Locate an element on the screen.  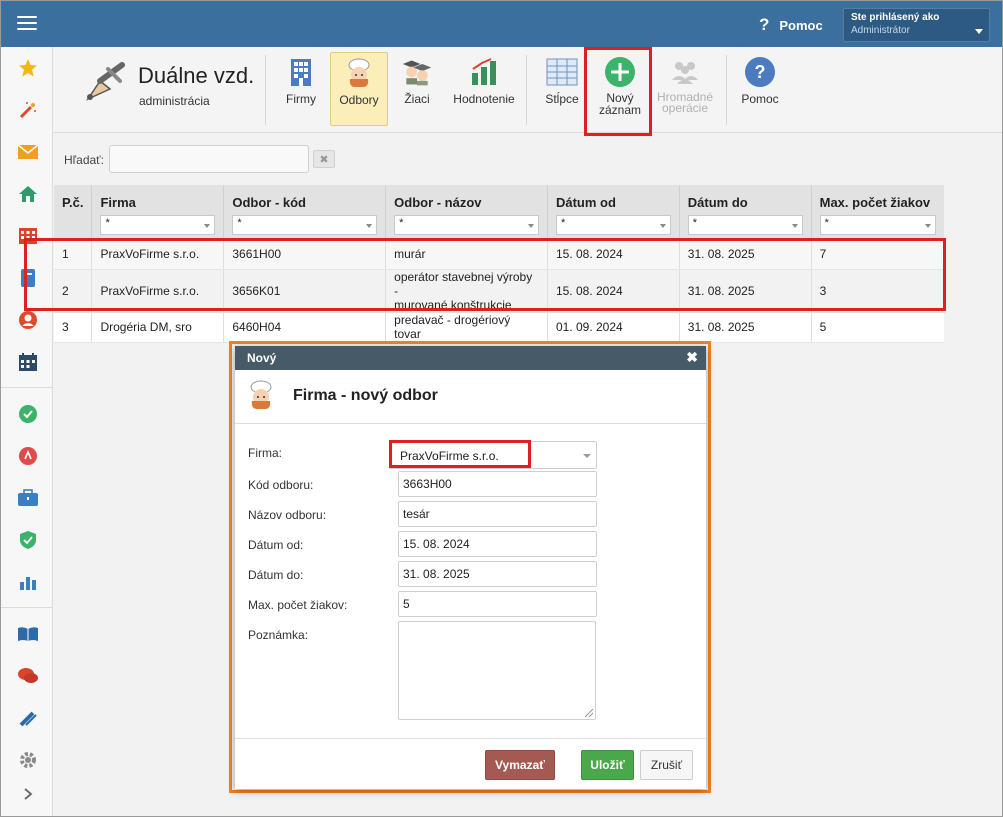
max-label: Max. počet žiakov: is located at coordinates (298, 605).